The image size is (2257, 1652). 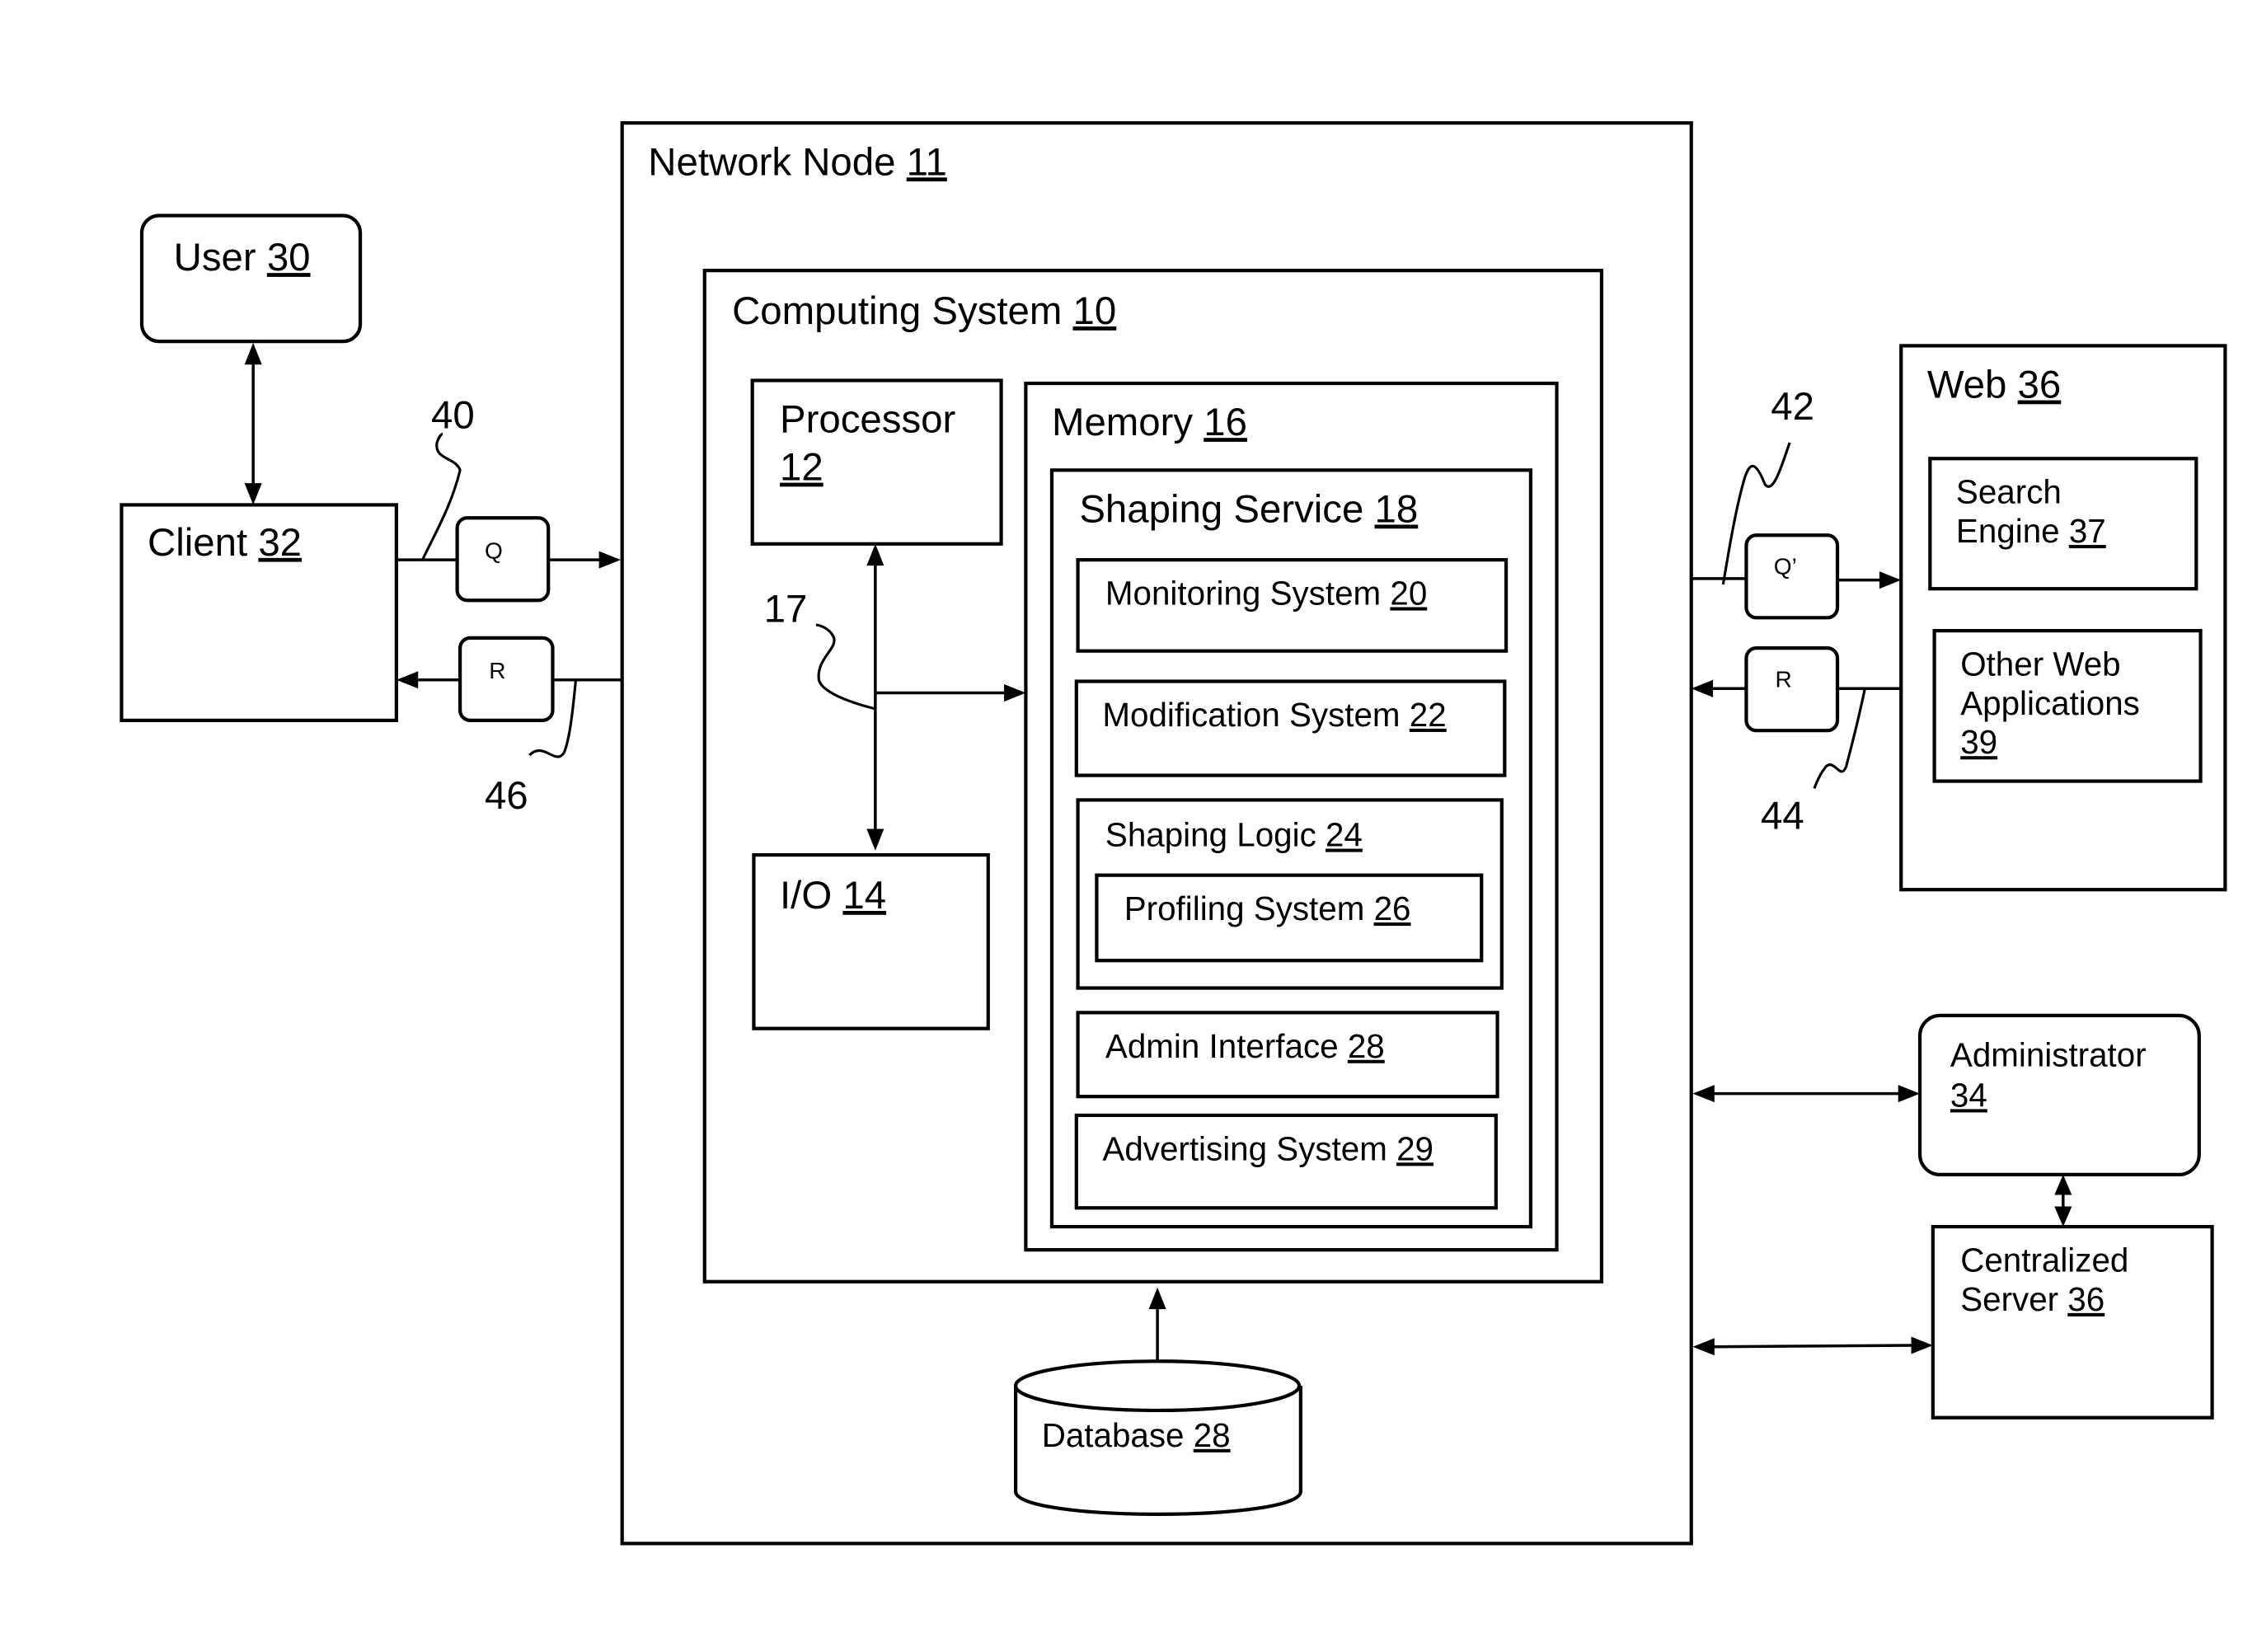 What do you see at coordinates (1267, 908) in the screenshot?
I see `profiling-system-label: Profiling System 26` at bounding box center [1267, 908].